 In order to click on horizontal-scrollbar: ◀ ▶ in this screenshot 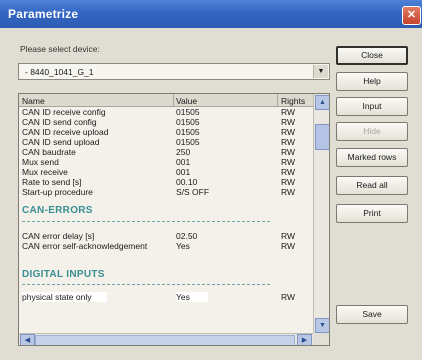, I will do `click(166, 339)`.